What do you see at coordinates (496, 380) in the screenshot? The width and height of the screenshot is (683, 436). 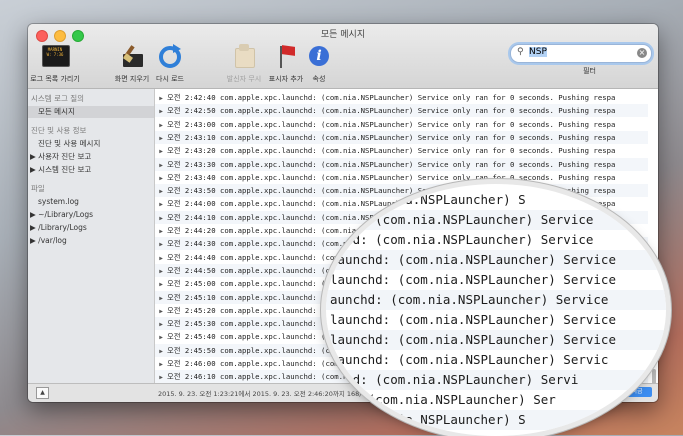 I see `magnified-log-line: nchd: (com.nia.NSPLauncher) Servi` at bounding box center [496, 380].